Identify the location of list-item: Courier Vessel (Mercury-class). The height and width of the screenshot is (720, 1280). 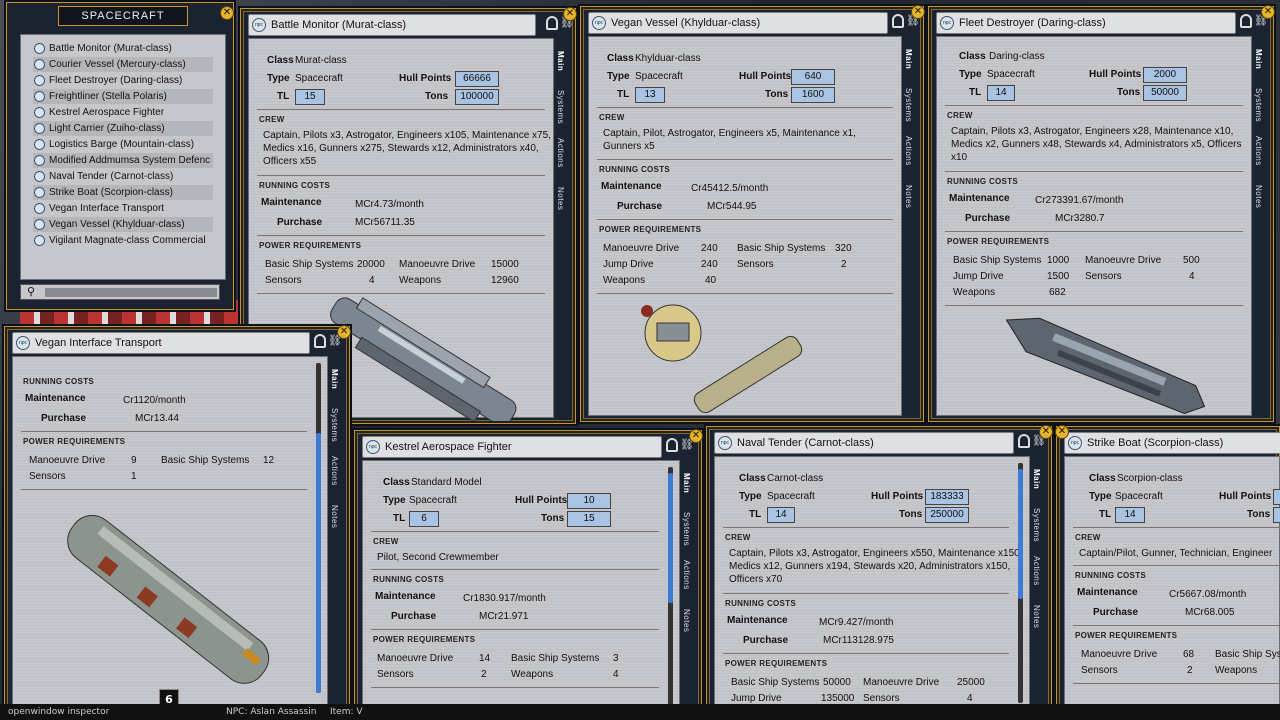
(123, 64).